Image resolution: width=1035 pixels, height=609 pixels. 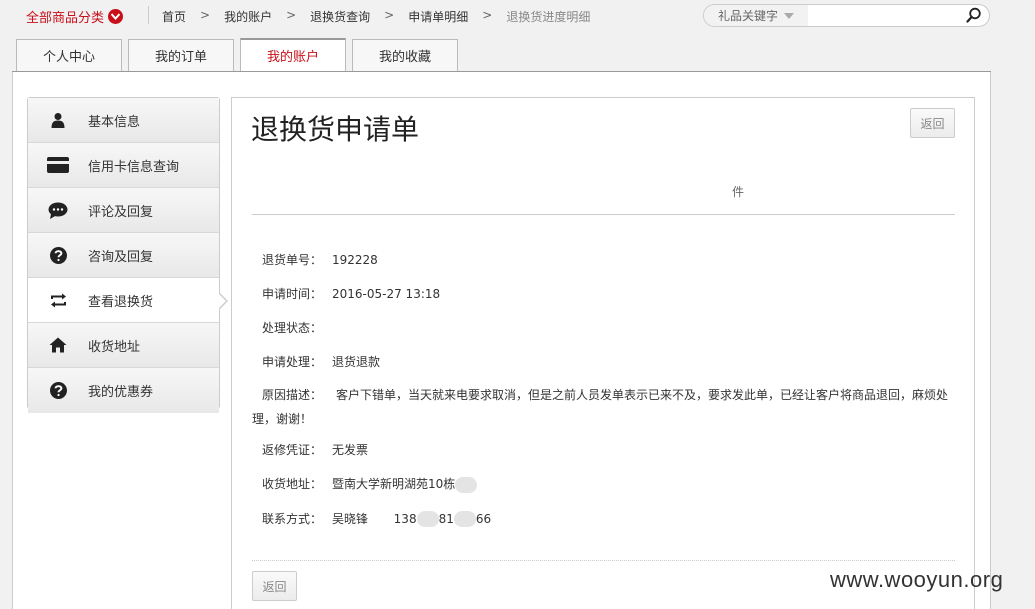 What do you see at coordinates (292, 518) in the screenshot?
I see `field-label: 联系方式：` at bounding box center [292, 518].